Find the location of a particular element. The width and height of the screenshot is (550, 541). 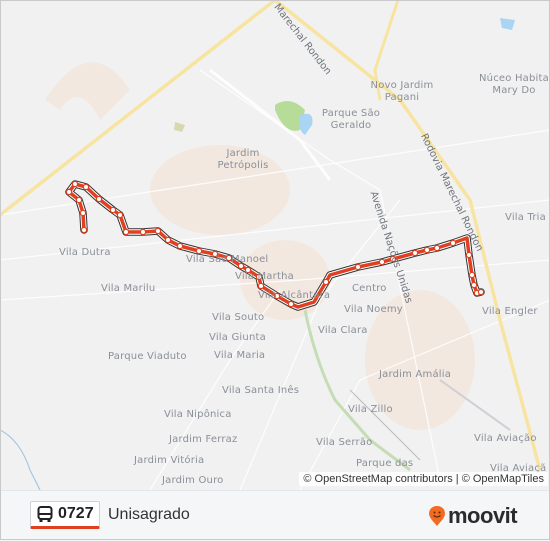

place-label: Vila Dutra is located at coordinates (85, 252).